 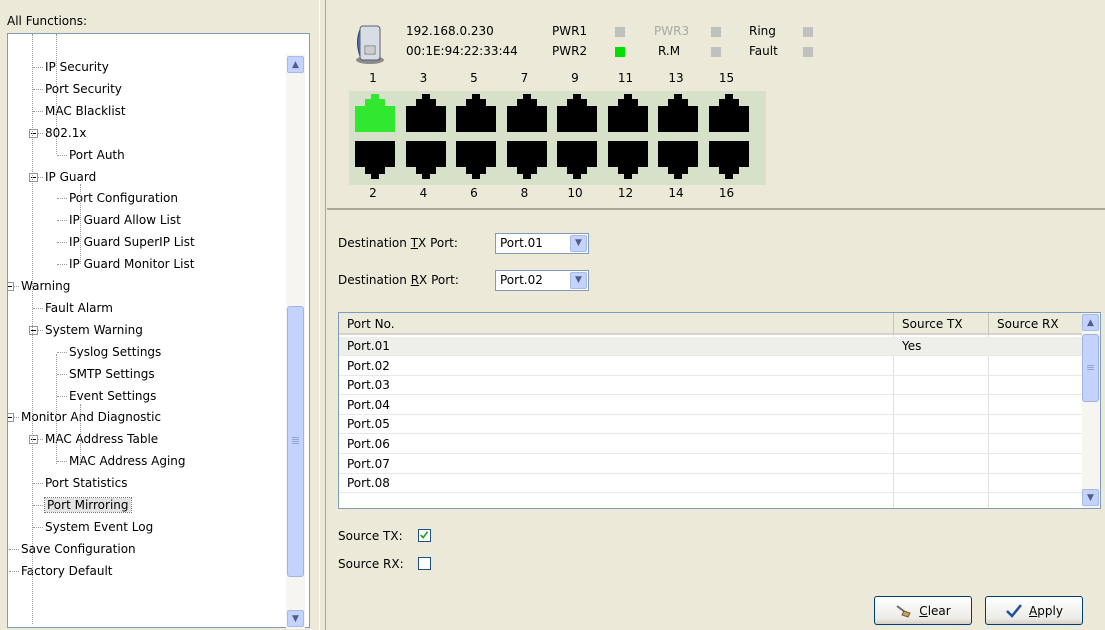 What do you see at coordinates (101, 439) in the screenshot?
I see `tree-item-mac-address-table: MAC Address Table` at bounding box center [101, 439].